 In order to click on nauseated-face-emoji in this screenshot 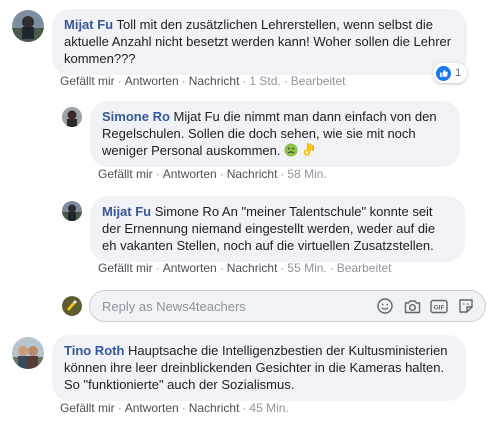, I will do `click(291, 150)`.